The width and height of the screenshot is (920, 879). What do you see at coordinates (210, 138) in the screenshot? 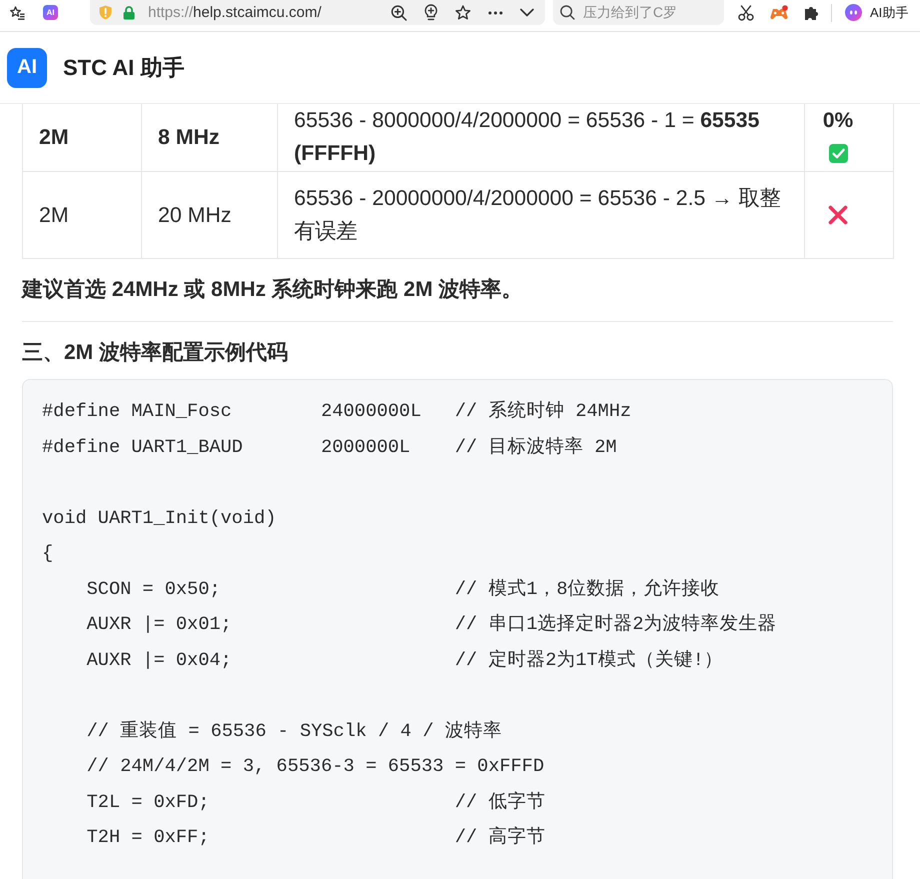
I see `table-cell: 8 MHz` at bounding box center [210, 138].